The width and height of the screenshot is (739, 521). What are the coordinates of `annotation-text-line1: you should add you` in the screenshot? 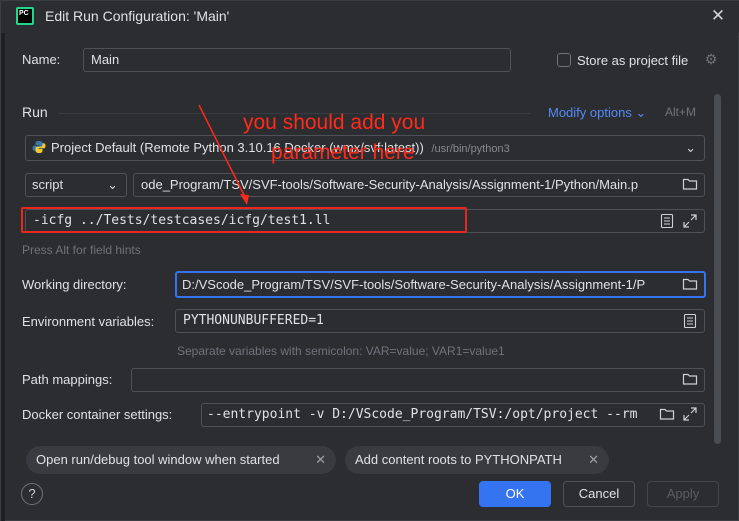 It's located at (334, 122).